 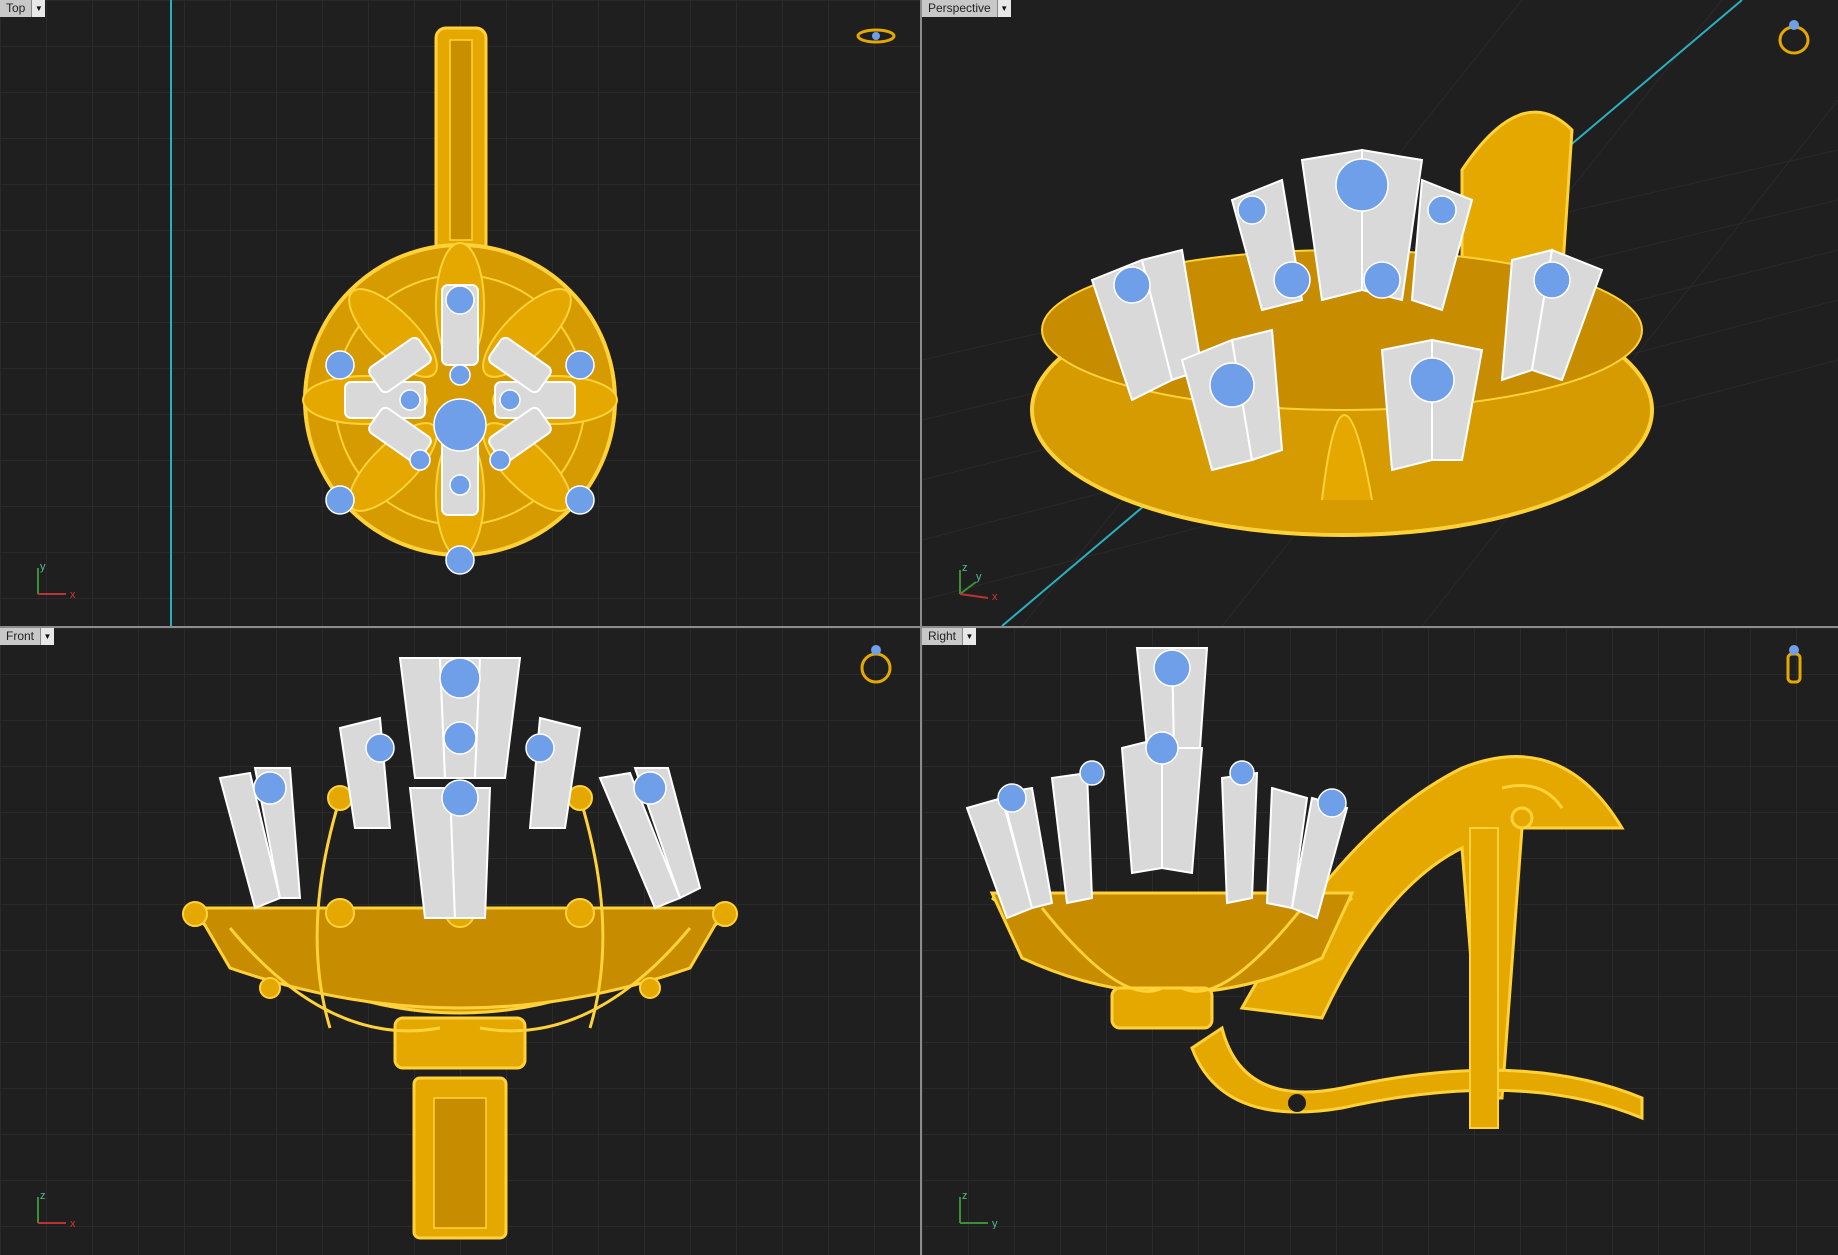 What do you see at coordinates (57, 580) in the screenshot?
I see `axis-indicator: y x` at bounding box center [57, 580].